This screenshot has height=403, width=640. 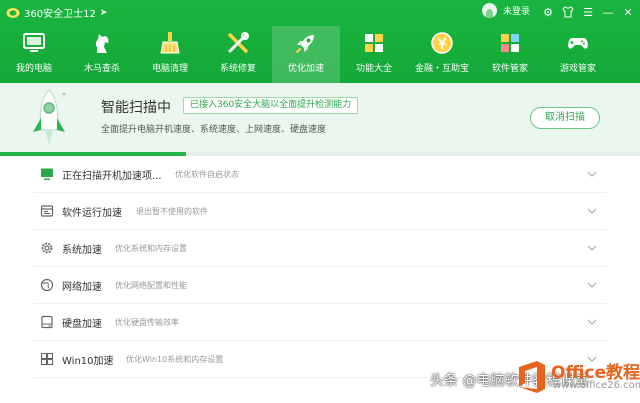 What do you see at coordinates (34, 54) in the screenshot?
I see `nav-item-my-computer: 我的电脑` at bounding box center [34, 54].